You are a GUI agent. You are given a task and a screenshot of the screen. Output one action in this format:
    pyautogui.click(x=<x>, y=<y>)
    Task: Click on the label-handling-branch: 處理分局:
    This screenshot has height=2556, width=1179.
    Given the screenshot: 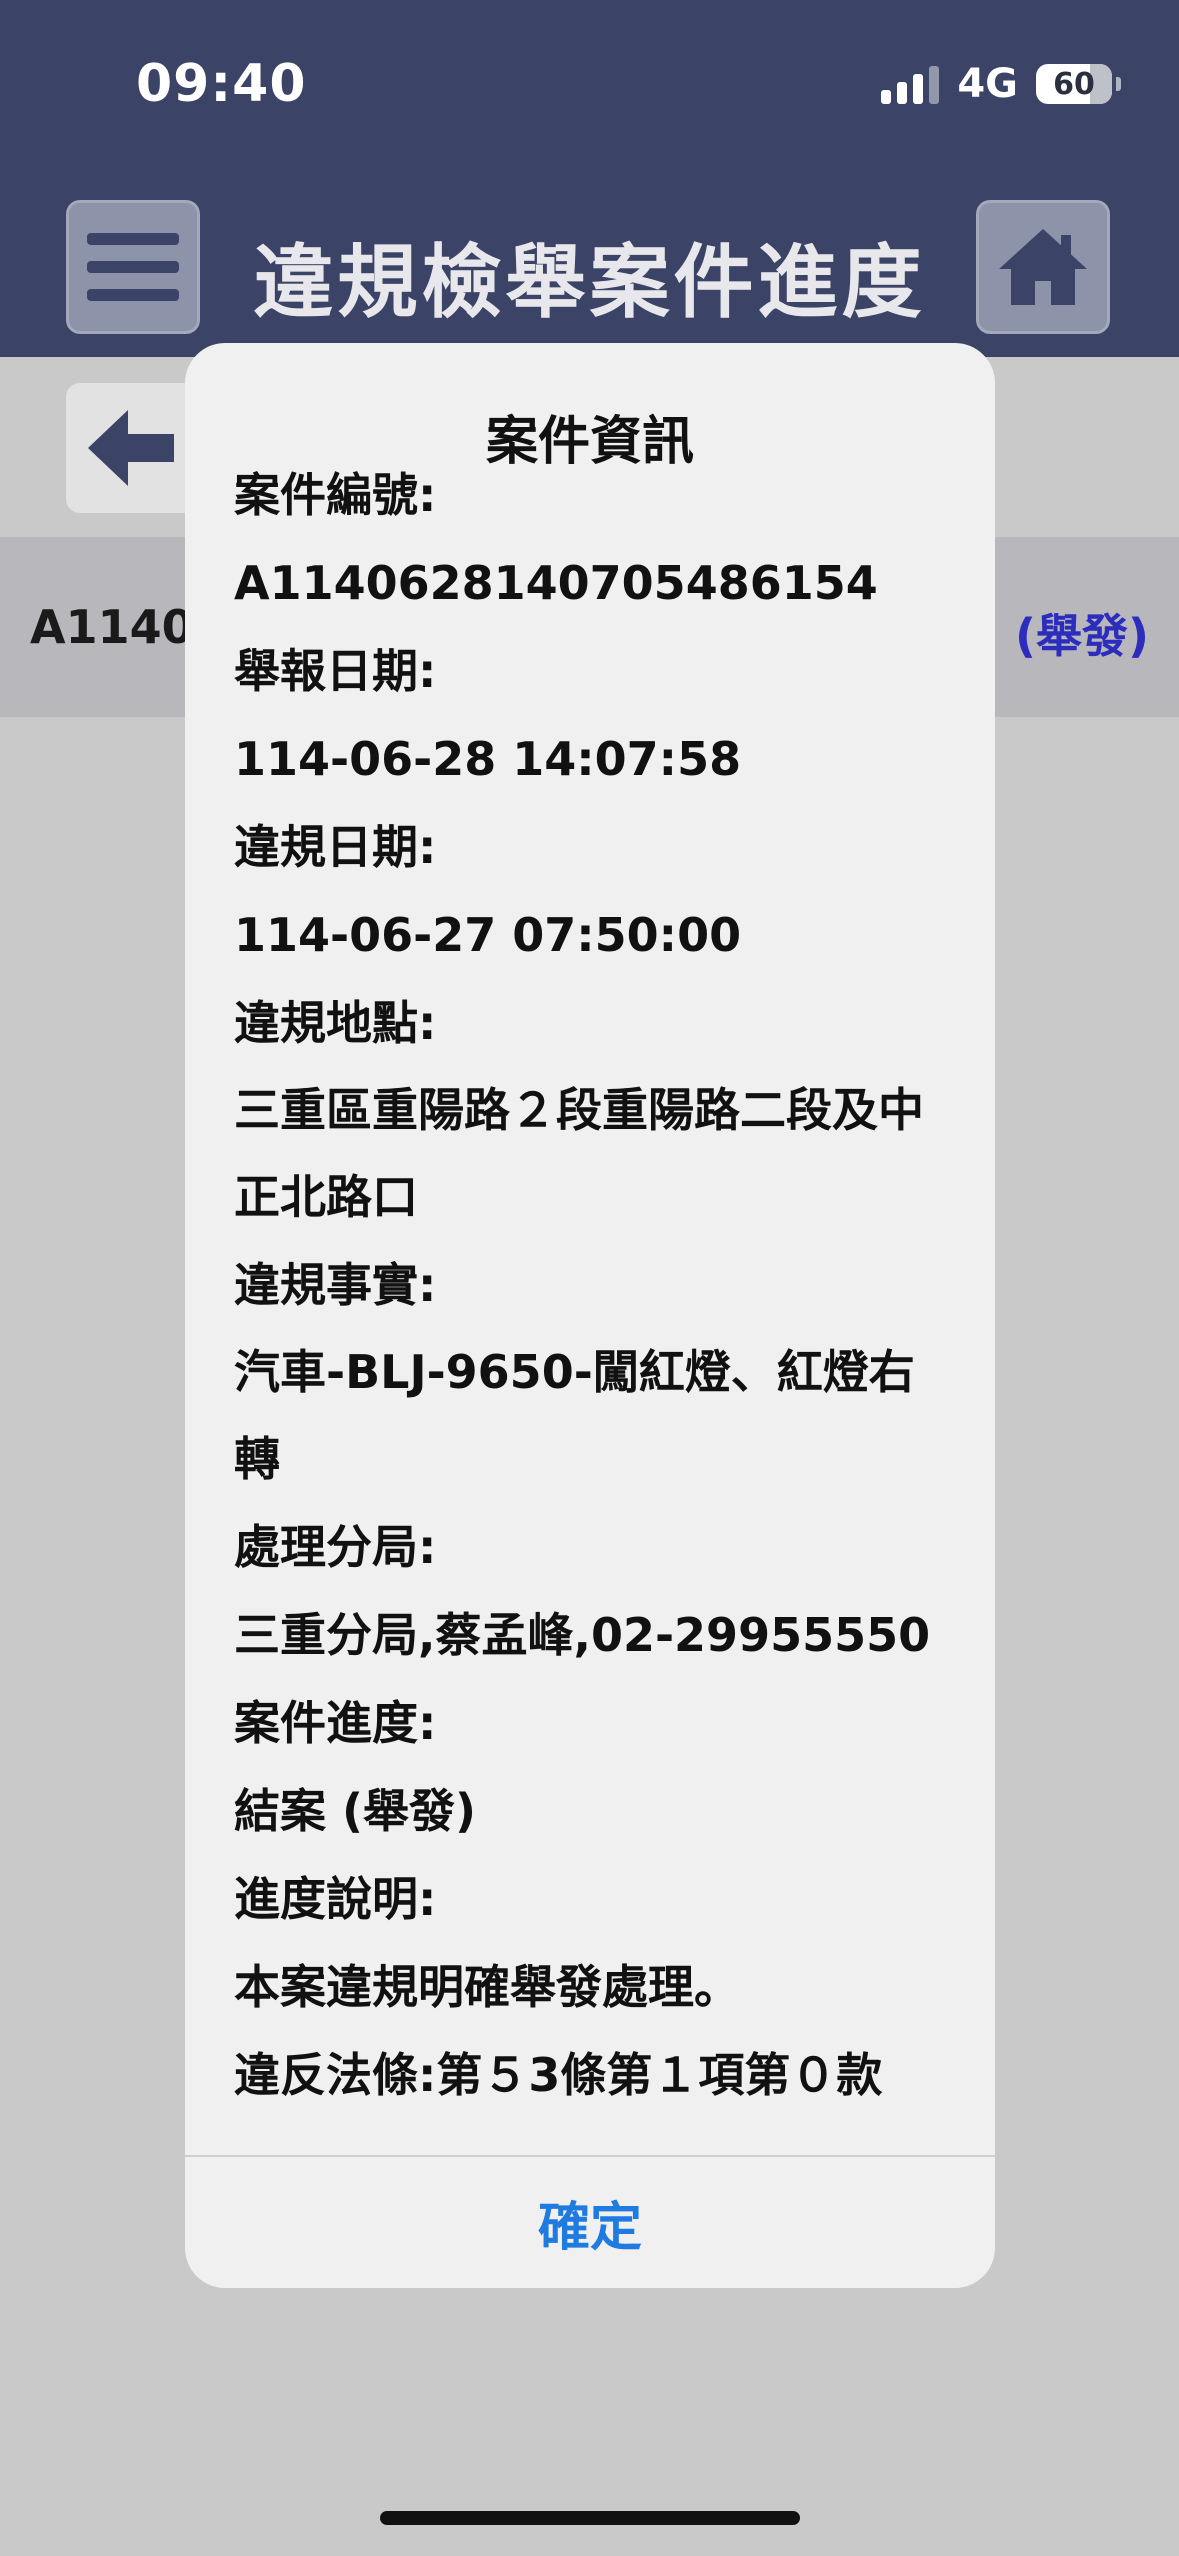 What is the action you would take?
    pyautogui.click(x=335, y=1547)
    